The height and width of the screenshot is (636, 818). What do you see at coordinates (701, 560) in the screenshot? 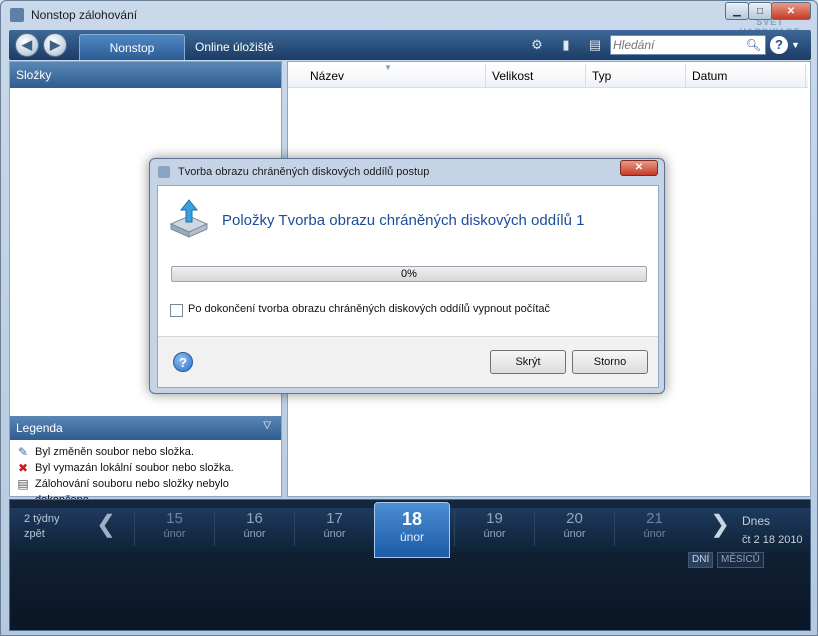
I see `view-days-button: DNÍ` at bounding box center [701, 560].